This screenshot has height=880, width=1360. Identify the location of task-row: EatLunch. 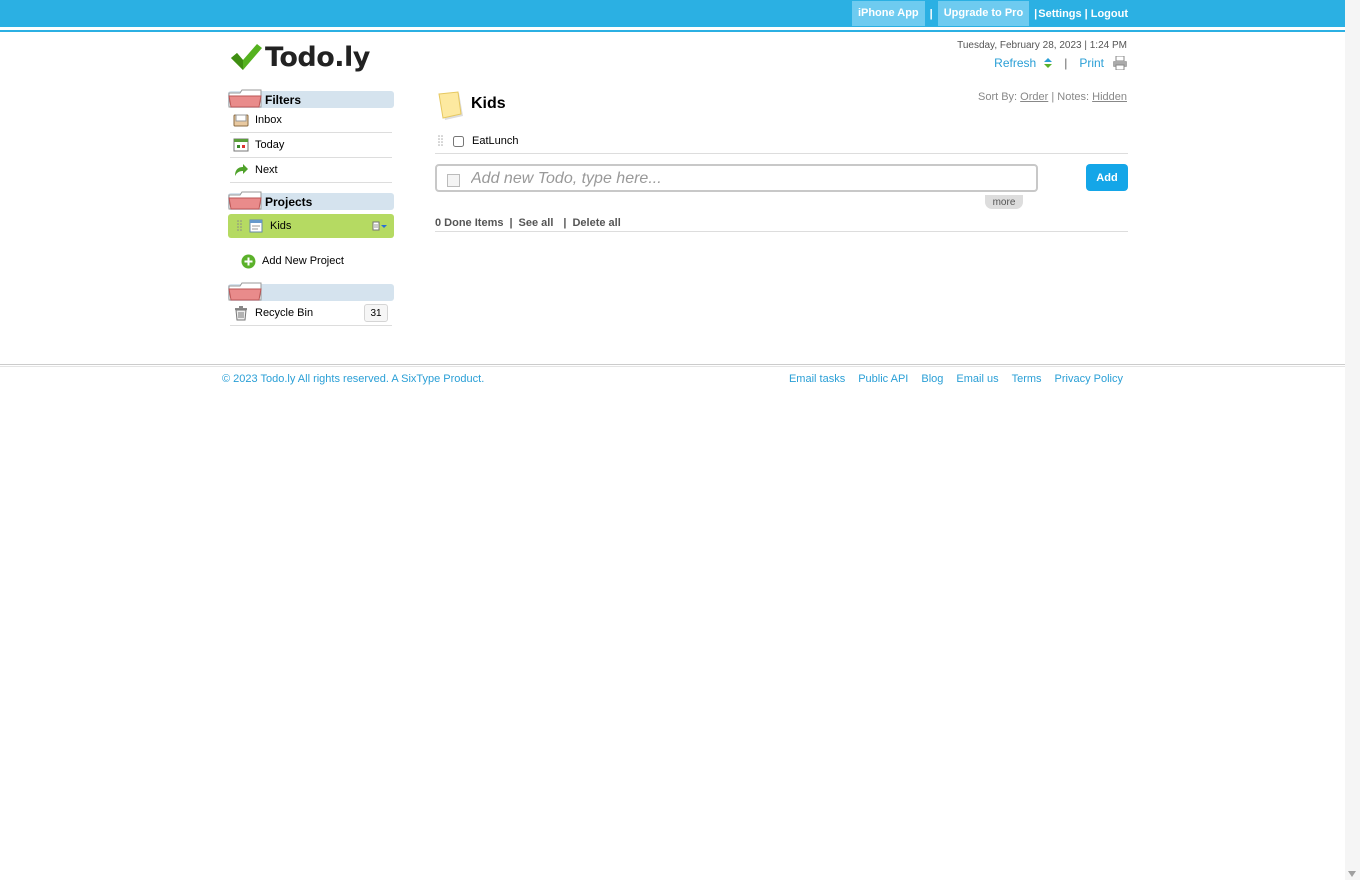
(781, 141).